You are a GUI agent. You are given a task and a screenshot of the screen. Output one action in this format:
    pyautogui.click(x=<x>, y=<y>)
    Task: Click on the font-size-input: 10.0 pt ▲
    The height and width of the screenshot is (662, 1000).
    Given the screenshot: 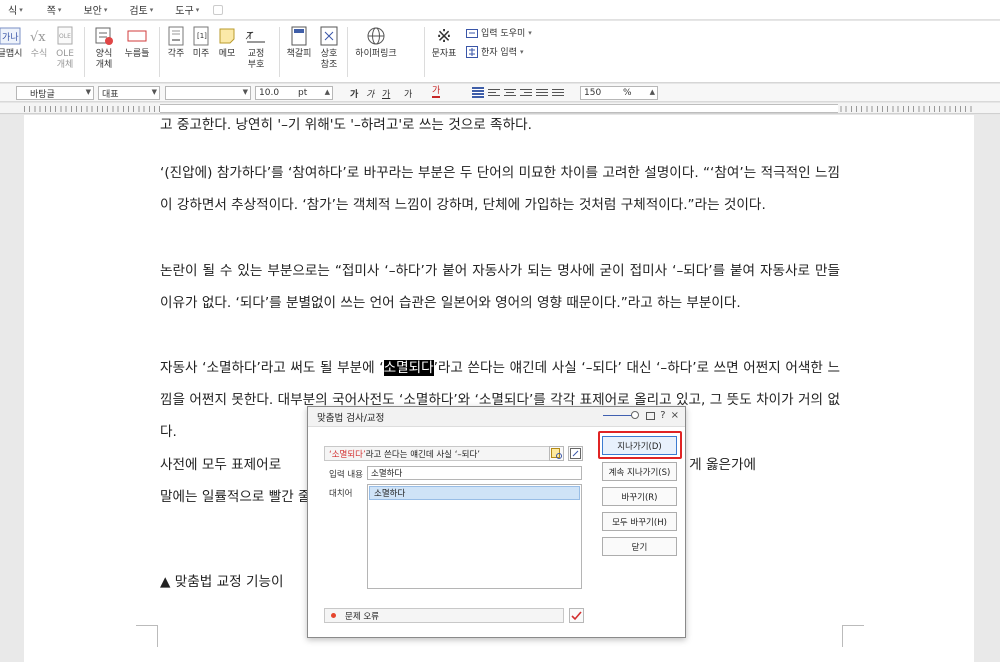 What is the action you would take?
    pyautogui.click(x=294, y=93)
    